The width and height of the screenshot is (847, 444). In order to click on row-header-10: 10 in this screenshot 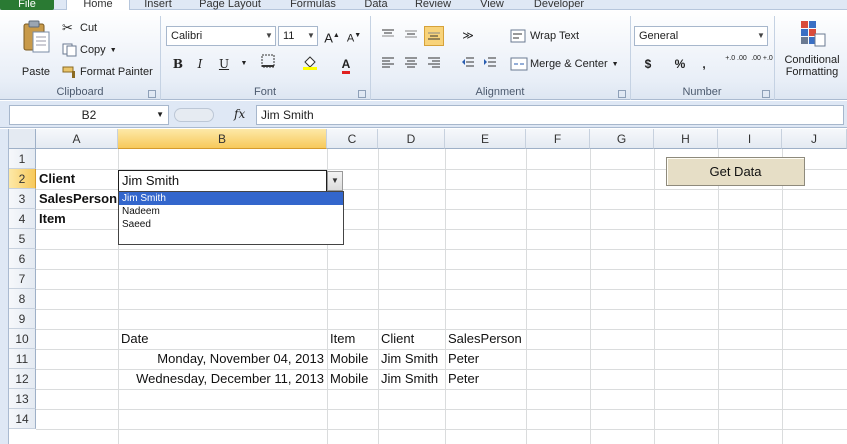, I will do `click(22, 339)`.